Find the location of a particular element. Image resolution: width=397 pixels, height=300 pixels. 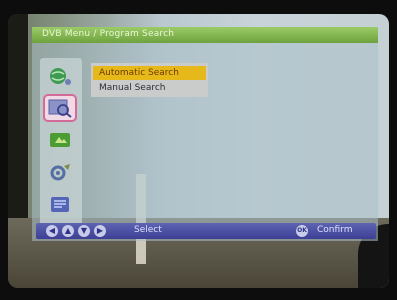

menu-item-manual-search: Manual Search is located at coordinates (149, 88).